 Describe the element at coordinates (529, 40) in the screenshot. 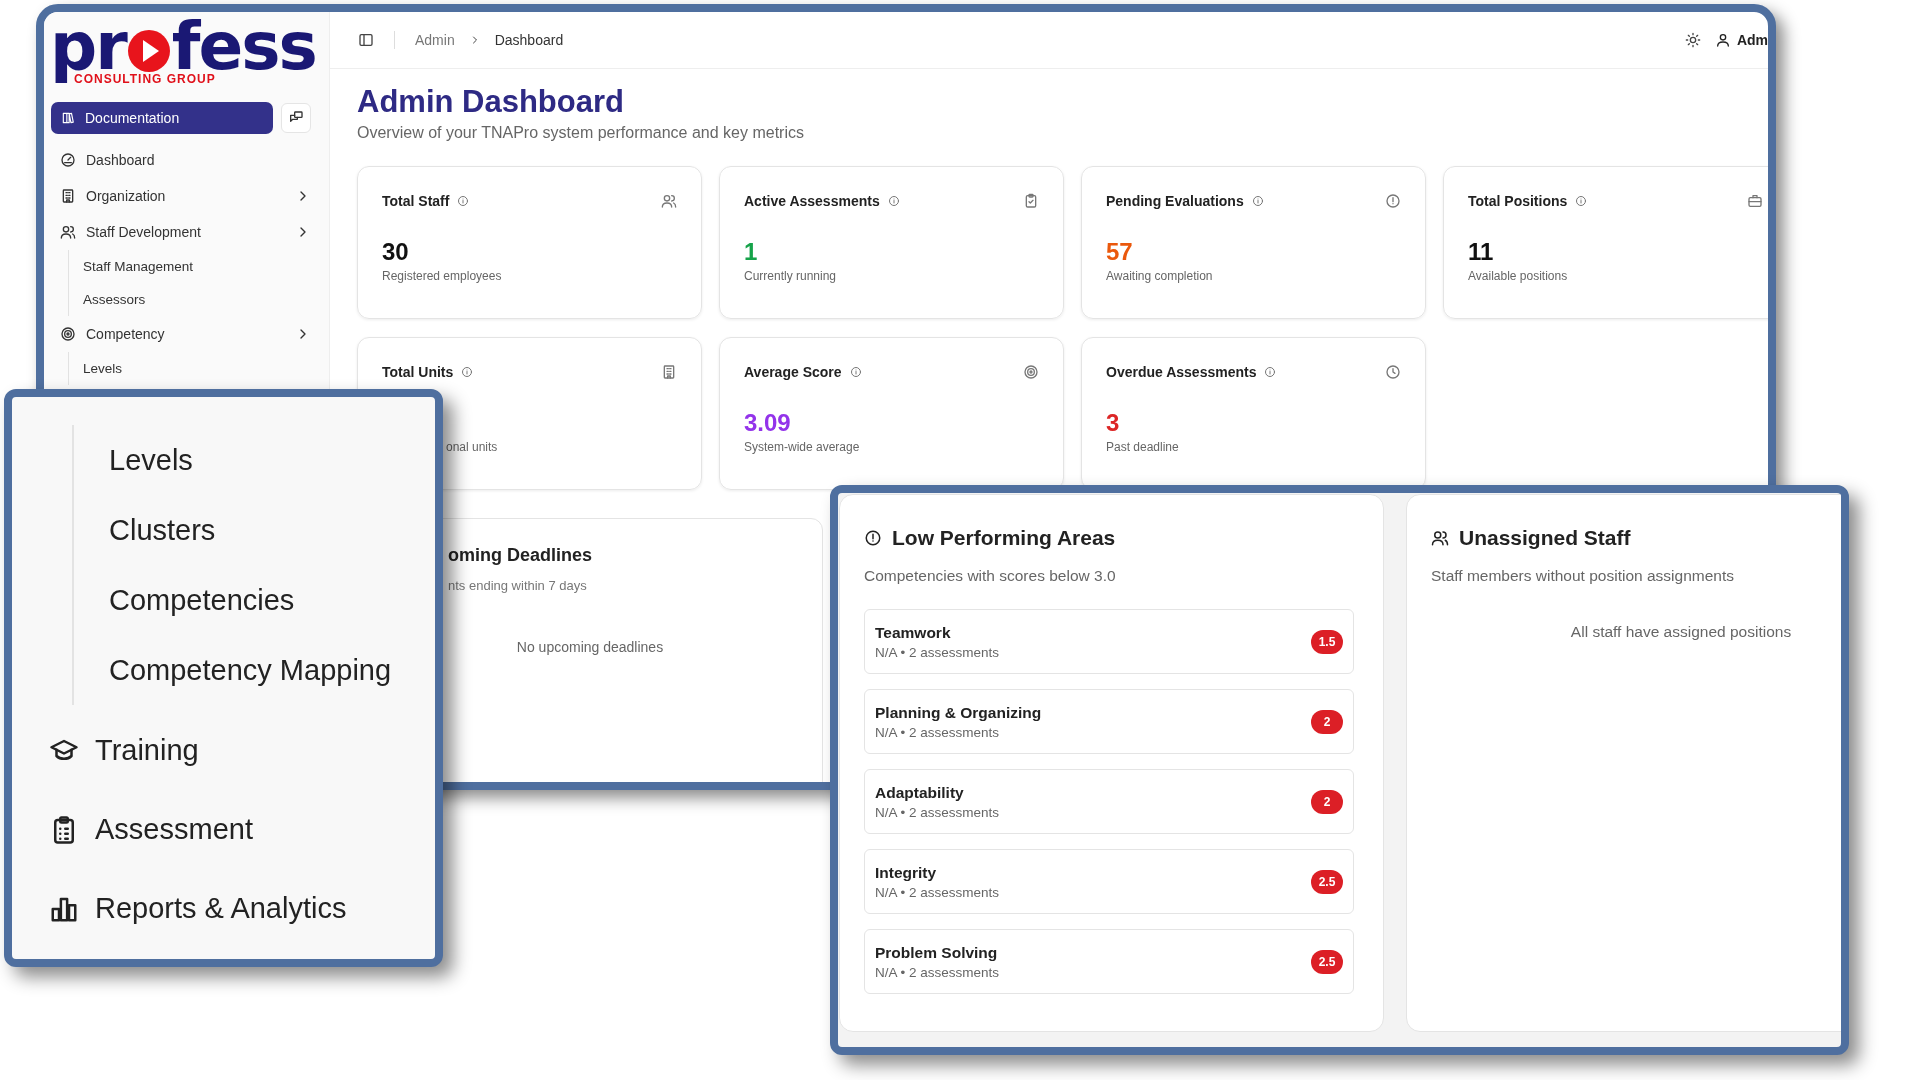

I see `breadcrumb-link: Dashboard` at that location.